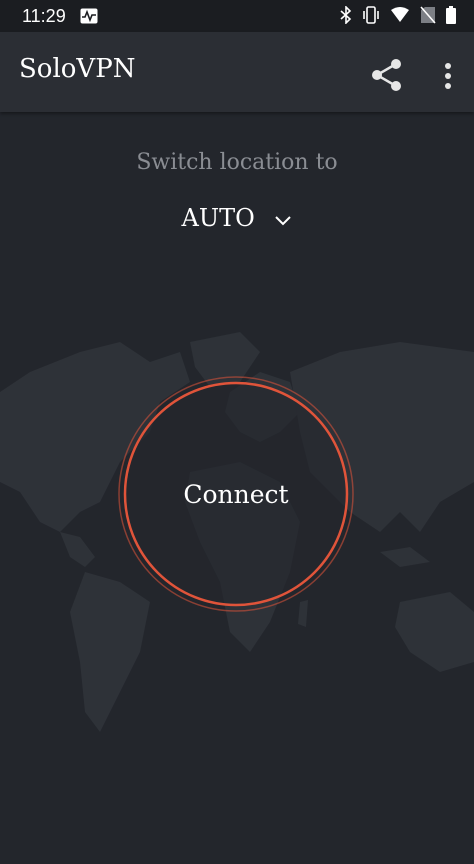  I want to click on connect-label: Connect, so click(236, 494).